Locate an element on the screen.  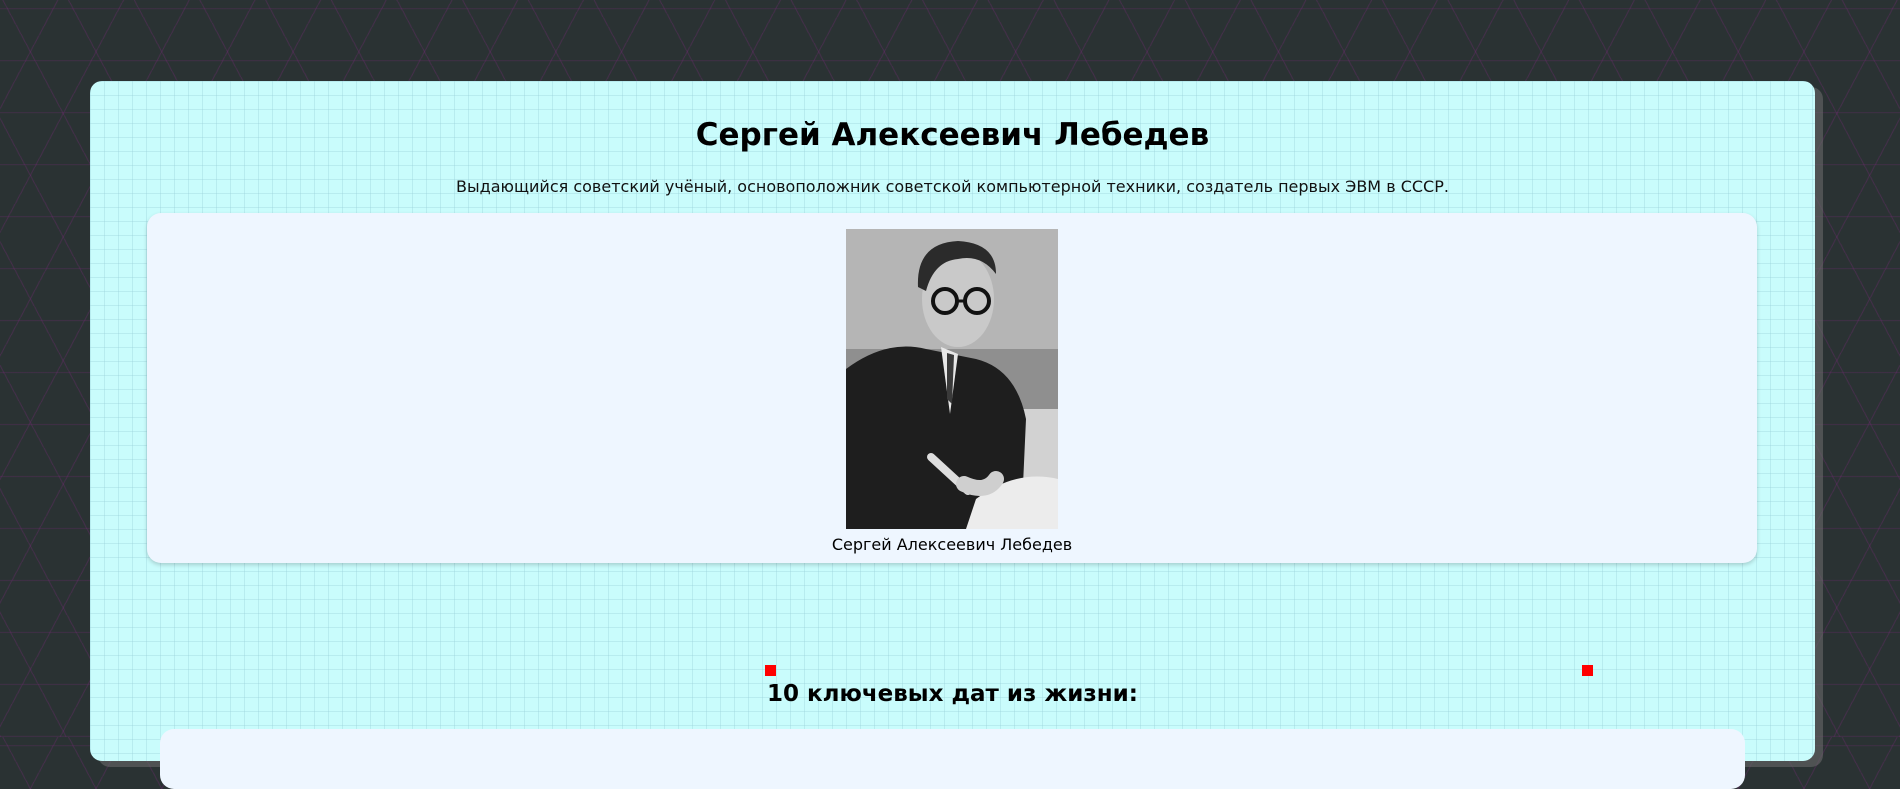
page-title: Сергей Алексеевич Лебедев is located at coordinates (952, 135).